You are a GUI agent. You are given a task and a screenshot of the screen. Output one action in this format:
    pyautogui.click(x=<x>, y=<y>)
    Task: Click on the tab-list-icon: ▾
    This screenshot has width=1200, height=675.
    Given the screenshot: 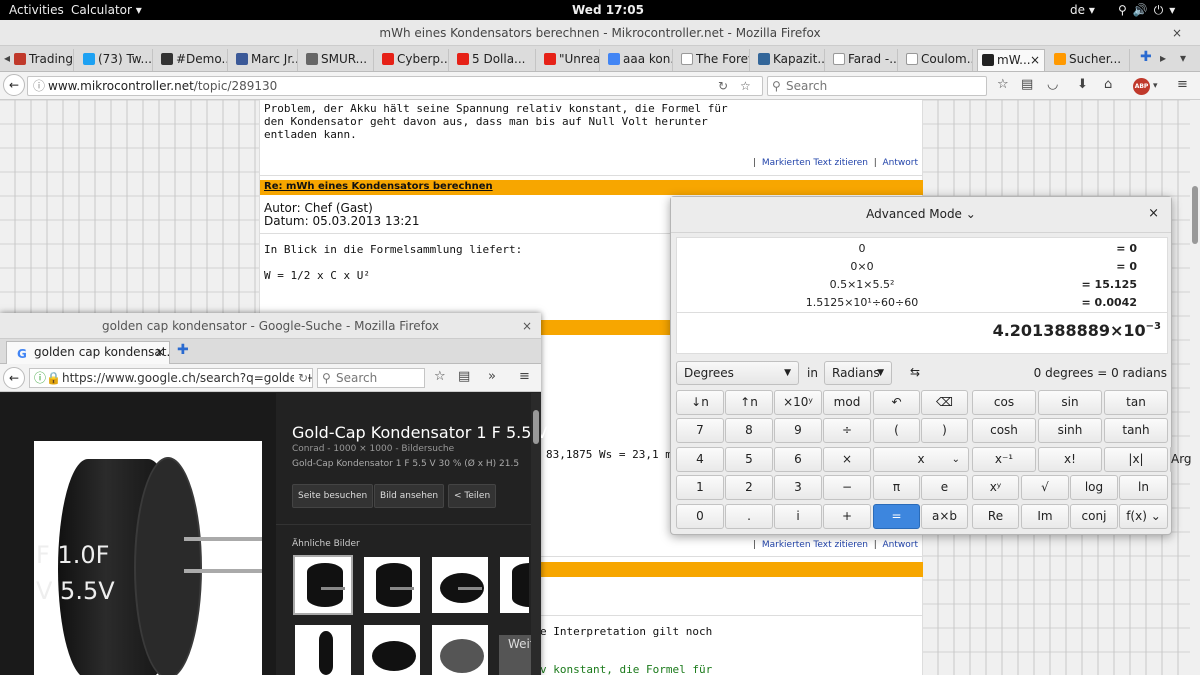 What is the action you would take?
    pyautogui.click(x=1183, y=58)
    